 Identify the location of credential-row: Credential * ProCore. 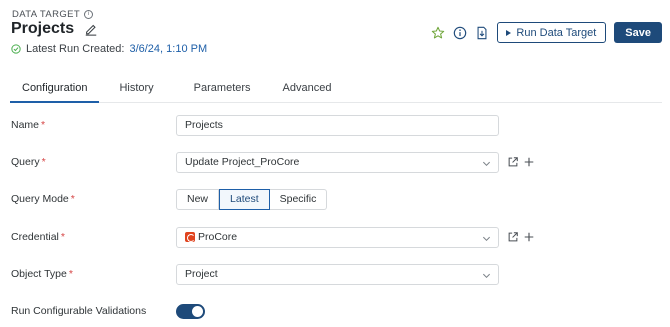
(336, 237).